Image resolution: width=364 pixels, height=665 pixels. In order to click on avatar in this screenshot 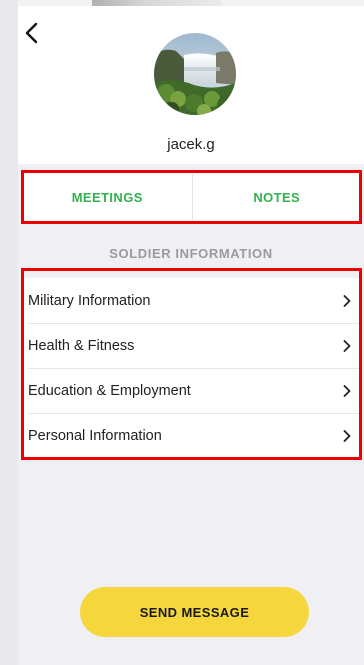, I will do `click(195, 74)`.